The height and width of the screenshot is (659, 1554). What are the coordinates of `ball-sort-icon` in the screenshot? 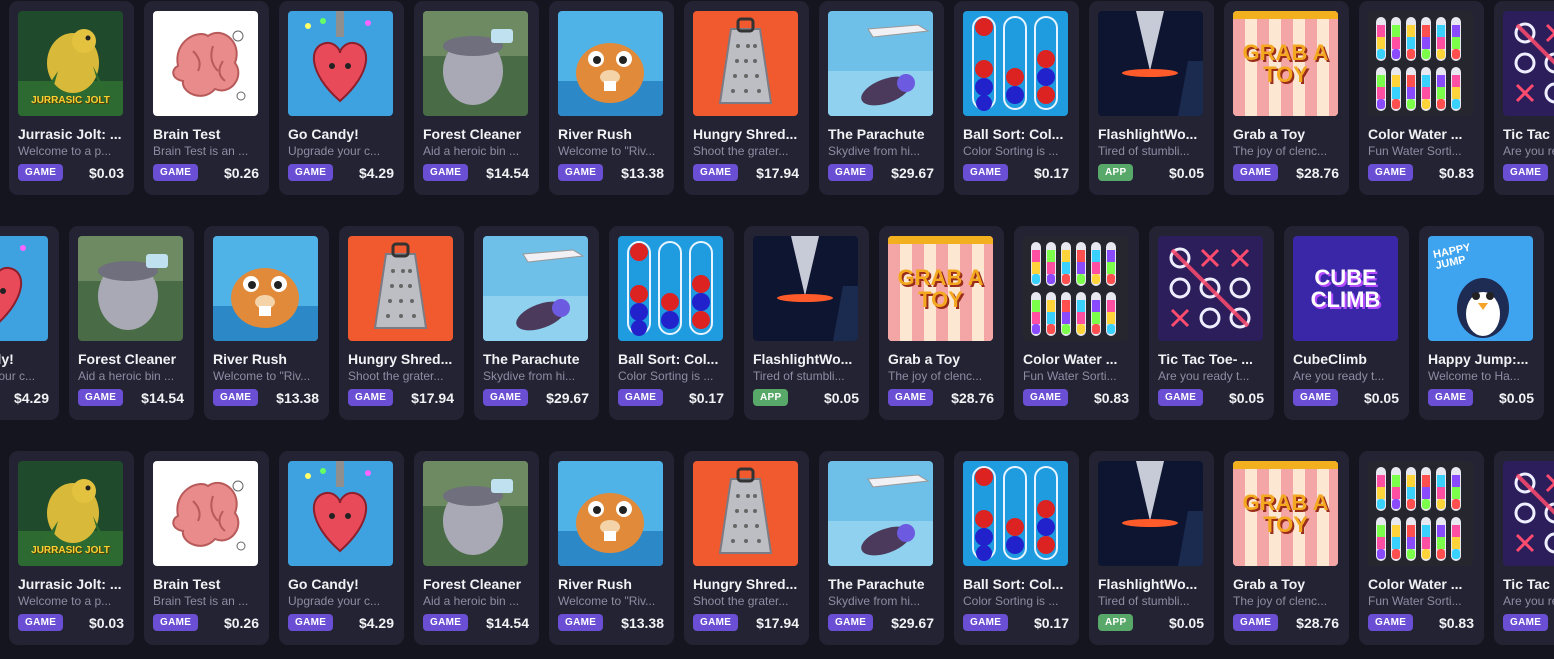 It's located at (1015, 513).